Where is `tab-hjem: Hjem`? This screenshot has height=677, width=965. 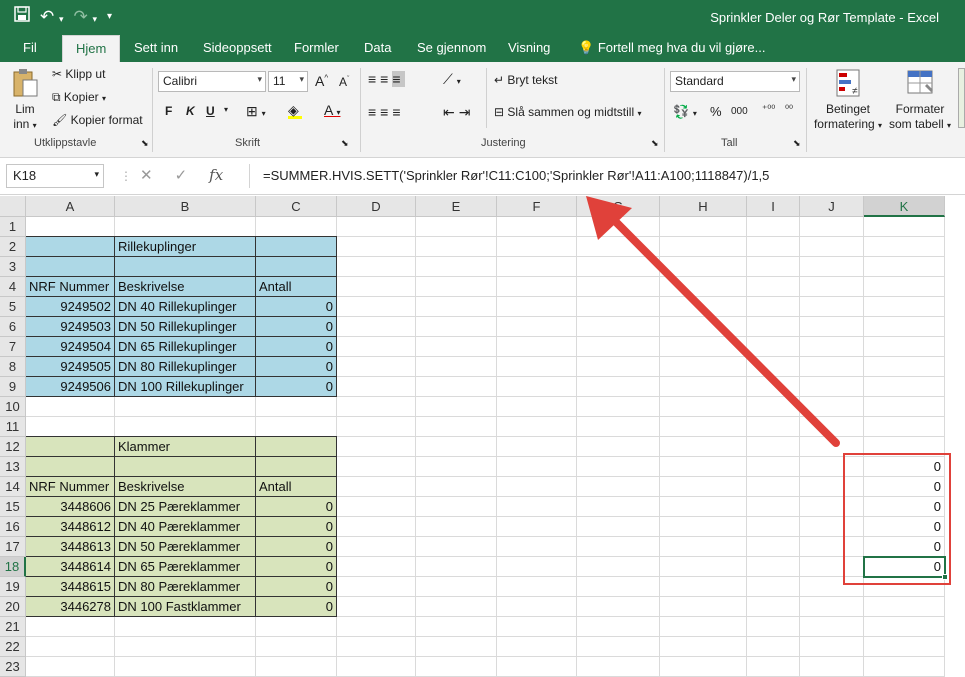 tab-hjem: Hjem is located at coordinates (91, 48).